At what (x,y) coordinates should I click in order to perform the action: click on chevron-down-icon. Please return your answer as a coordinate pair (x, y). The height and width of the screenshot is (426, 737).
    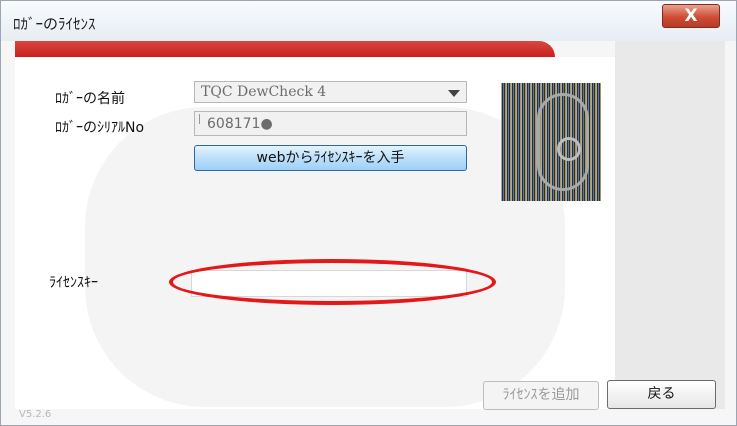
    Looking at the image, I should click on (454, 93).